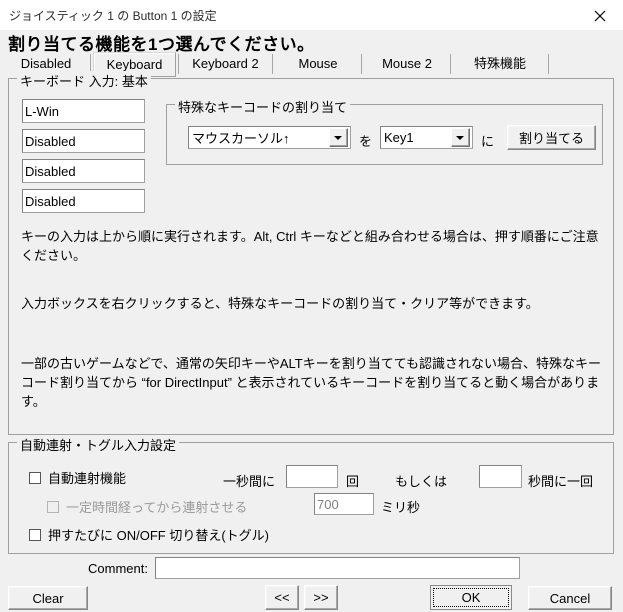  What do you see at coordinates (401, 507) in the screenshot?
I see `delay-unit-label: ミリ秒` at bounding box center [401, 507].